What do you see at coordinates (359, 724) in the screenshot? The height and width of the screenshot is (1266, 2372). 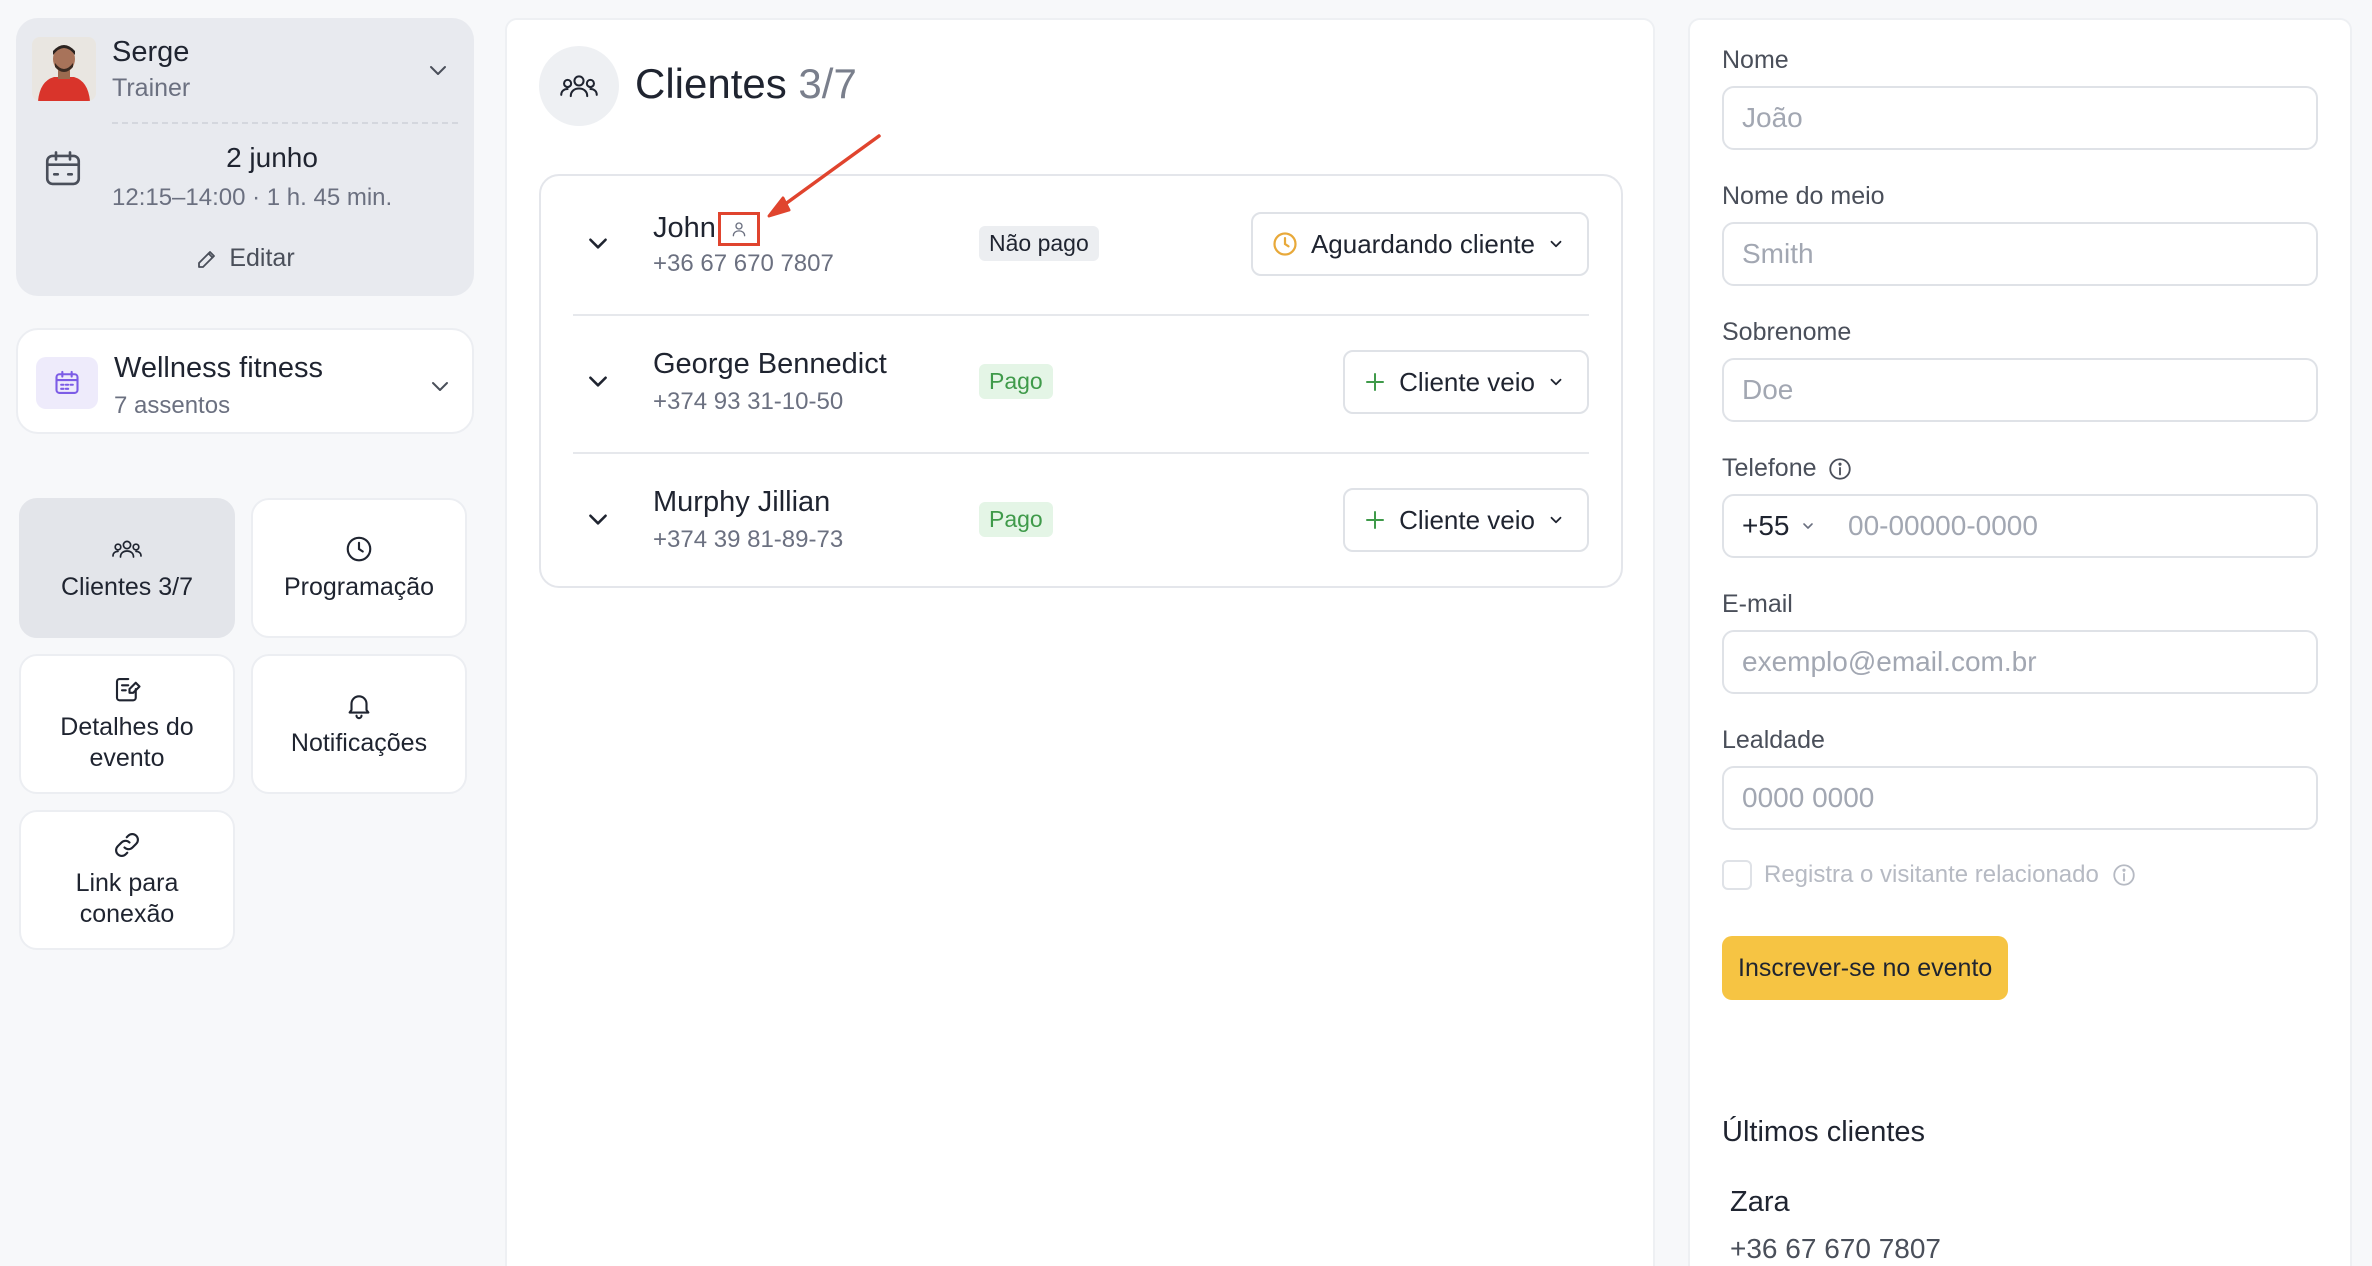 I see `tab-notificacoes: Notificações` at bounding box center [359, 724].